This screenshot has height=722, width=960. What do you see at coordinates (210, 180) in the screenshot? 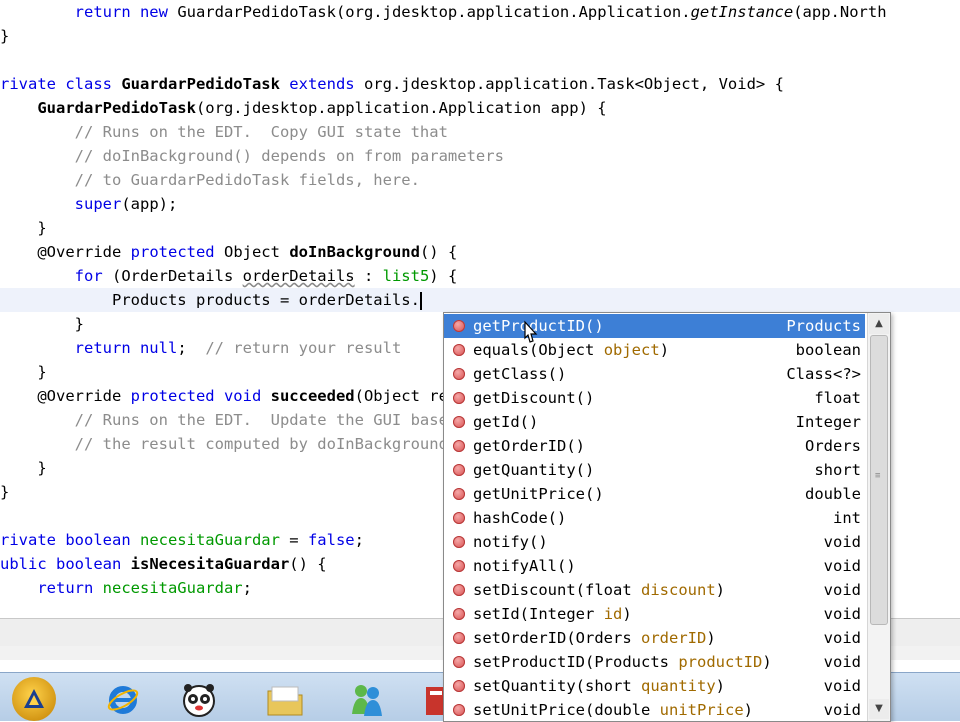
I see `code-line: // to GuardarPedidoTask fields, here.` at bounding box center [210, 180].